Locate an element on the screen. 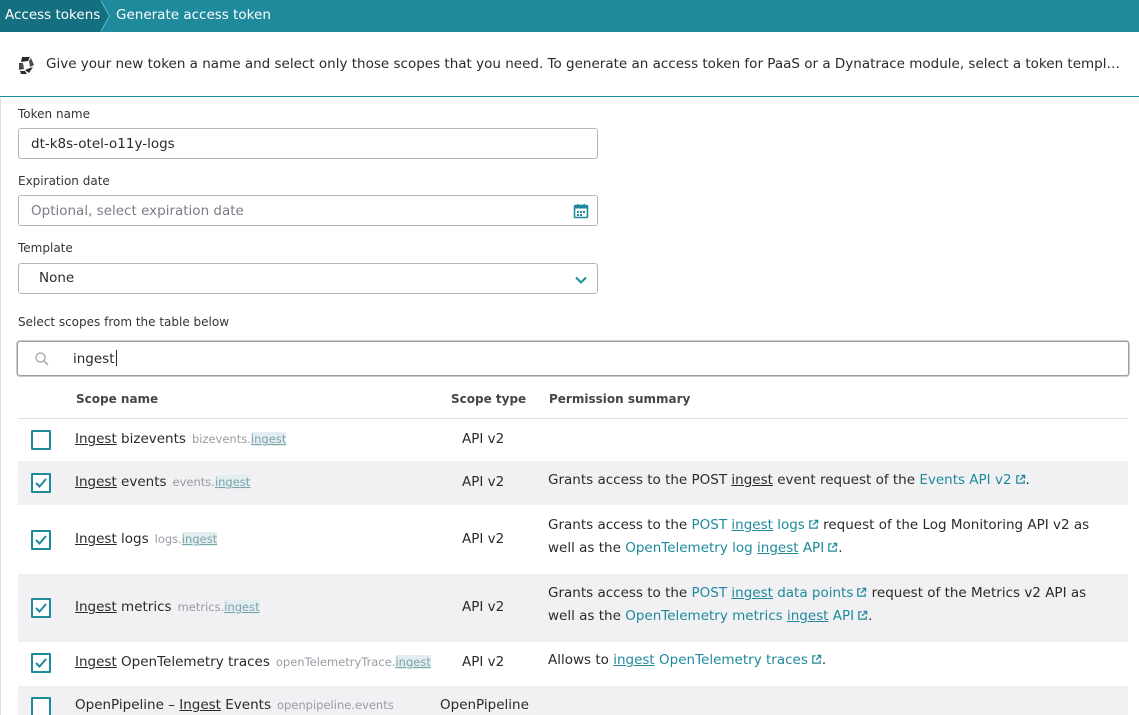 The image size is (1139, 715). scope-name: Ingest events events.ingest is located at coordinates (163, 482).